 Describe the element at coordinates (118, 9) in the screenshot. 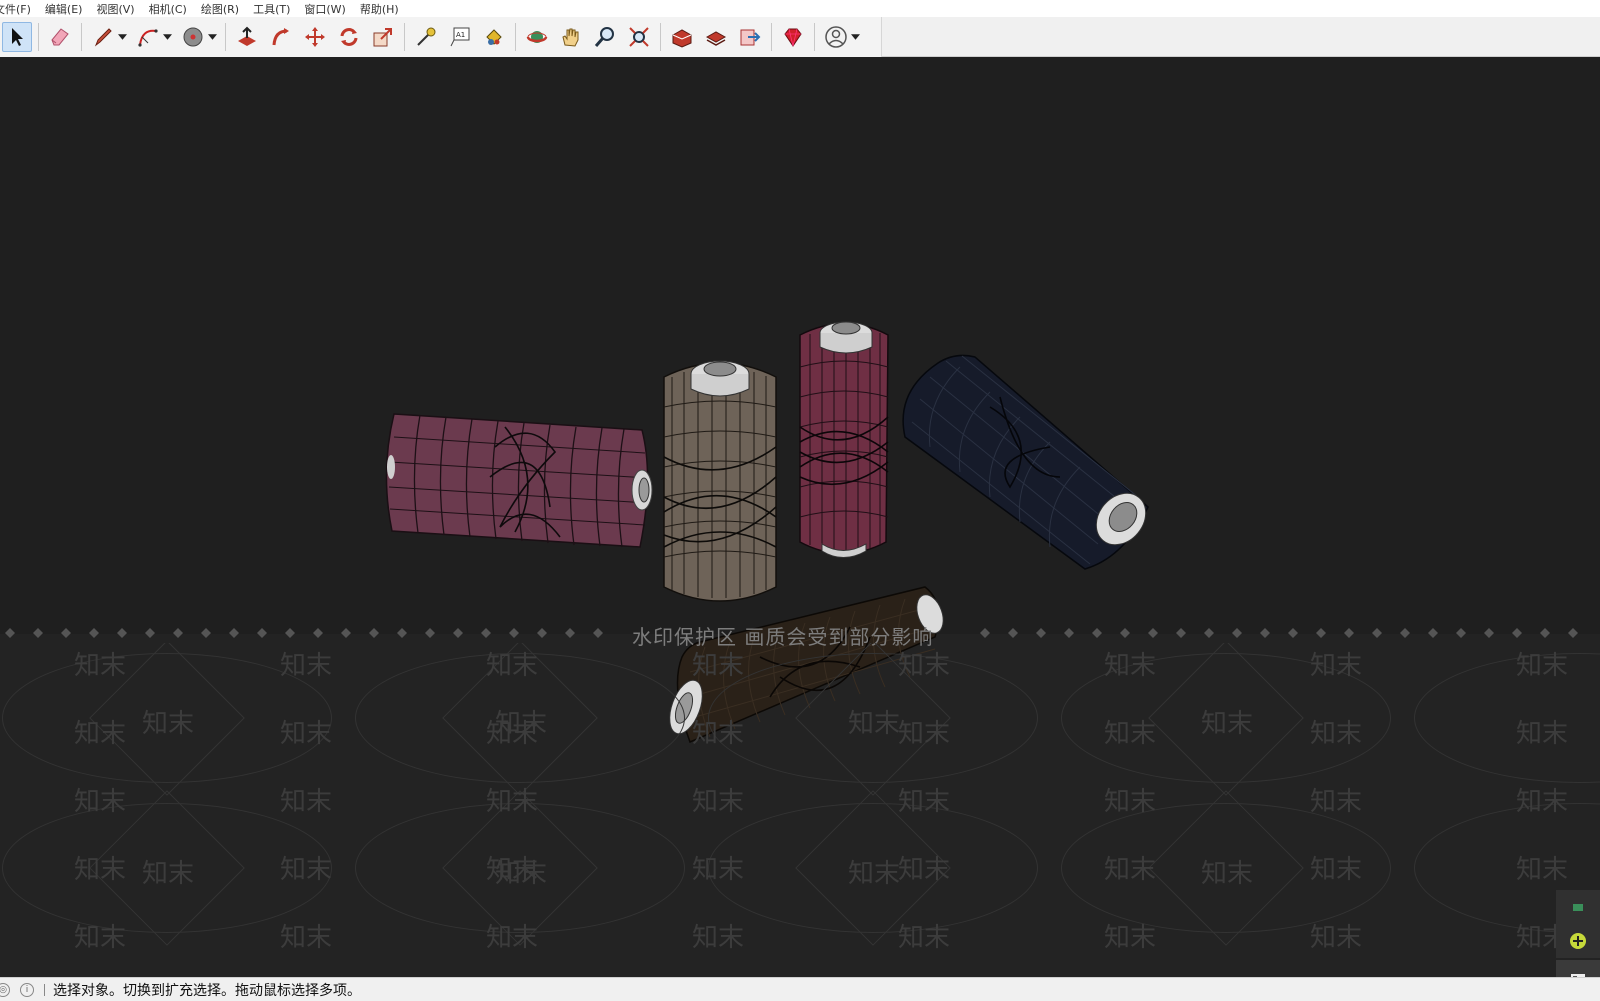

I see `menu-view: 视图(V)` at that location.